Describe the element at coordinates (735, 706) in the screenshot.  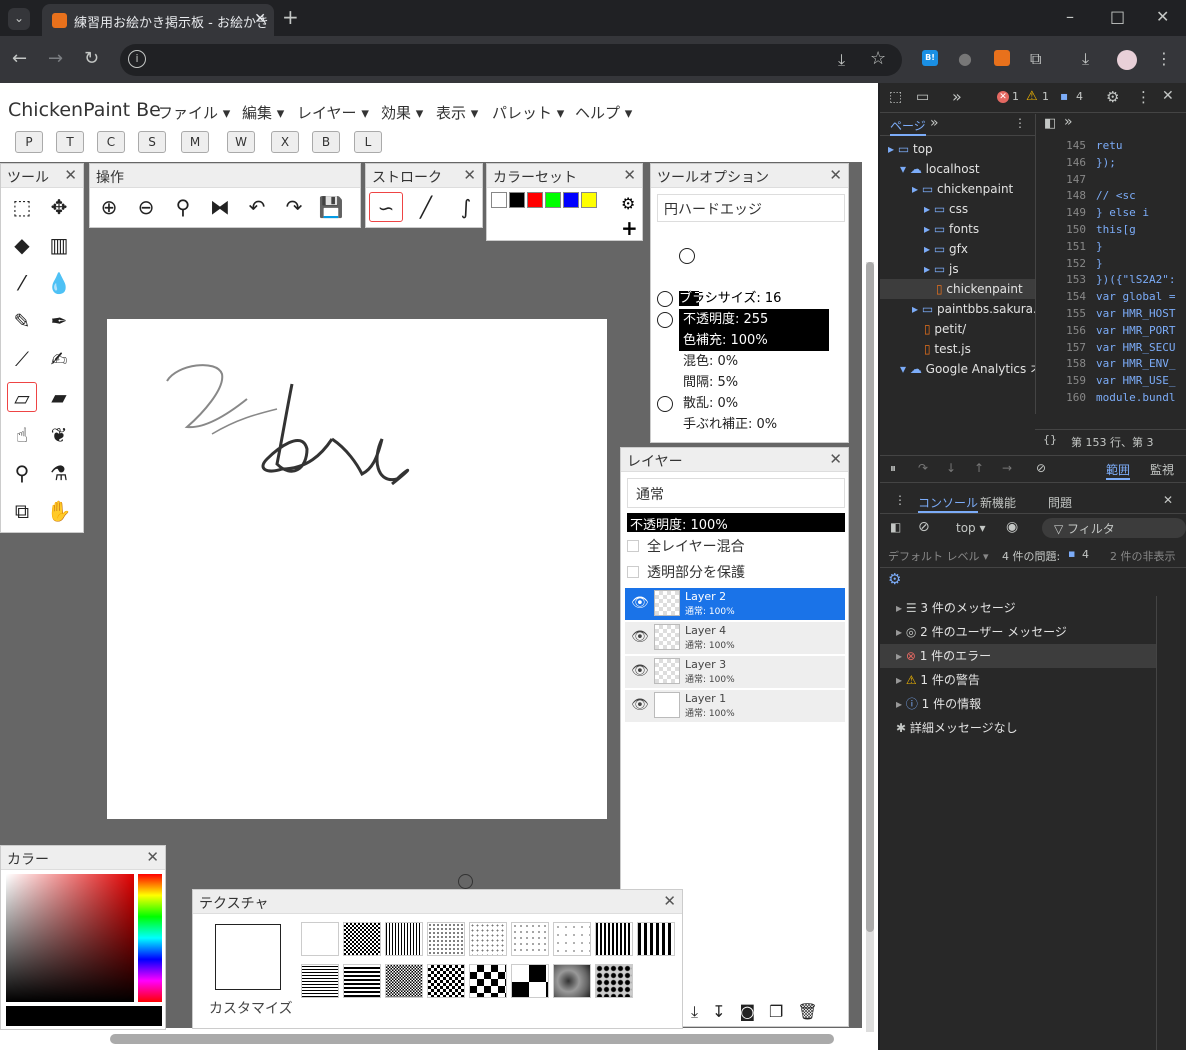
I see `layer-item: 👁 Layer 1 通常: 100%` at that location.